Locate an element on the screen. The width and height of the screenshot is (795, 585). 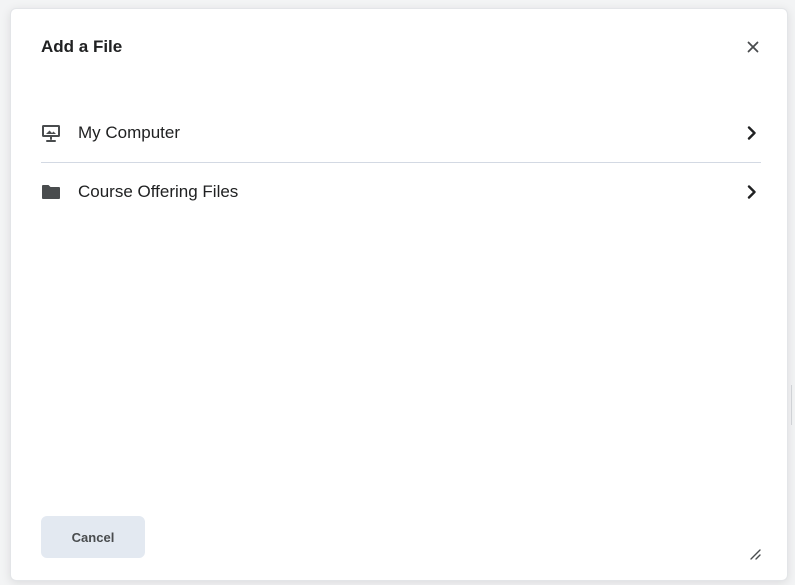
source-label: My Computer is located at coordinates (129, 132).